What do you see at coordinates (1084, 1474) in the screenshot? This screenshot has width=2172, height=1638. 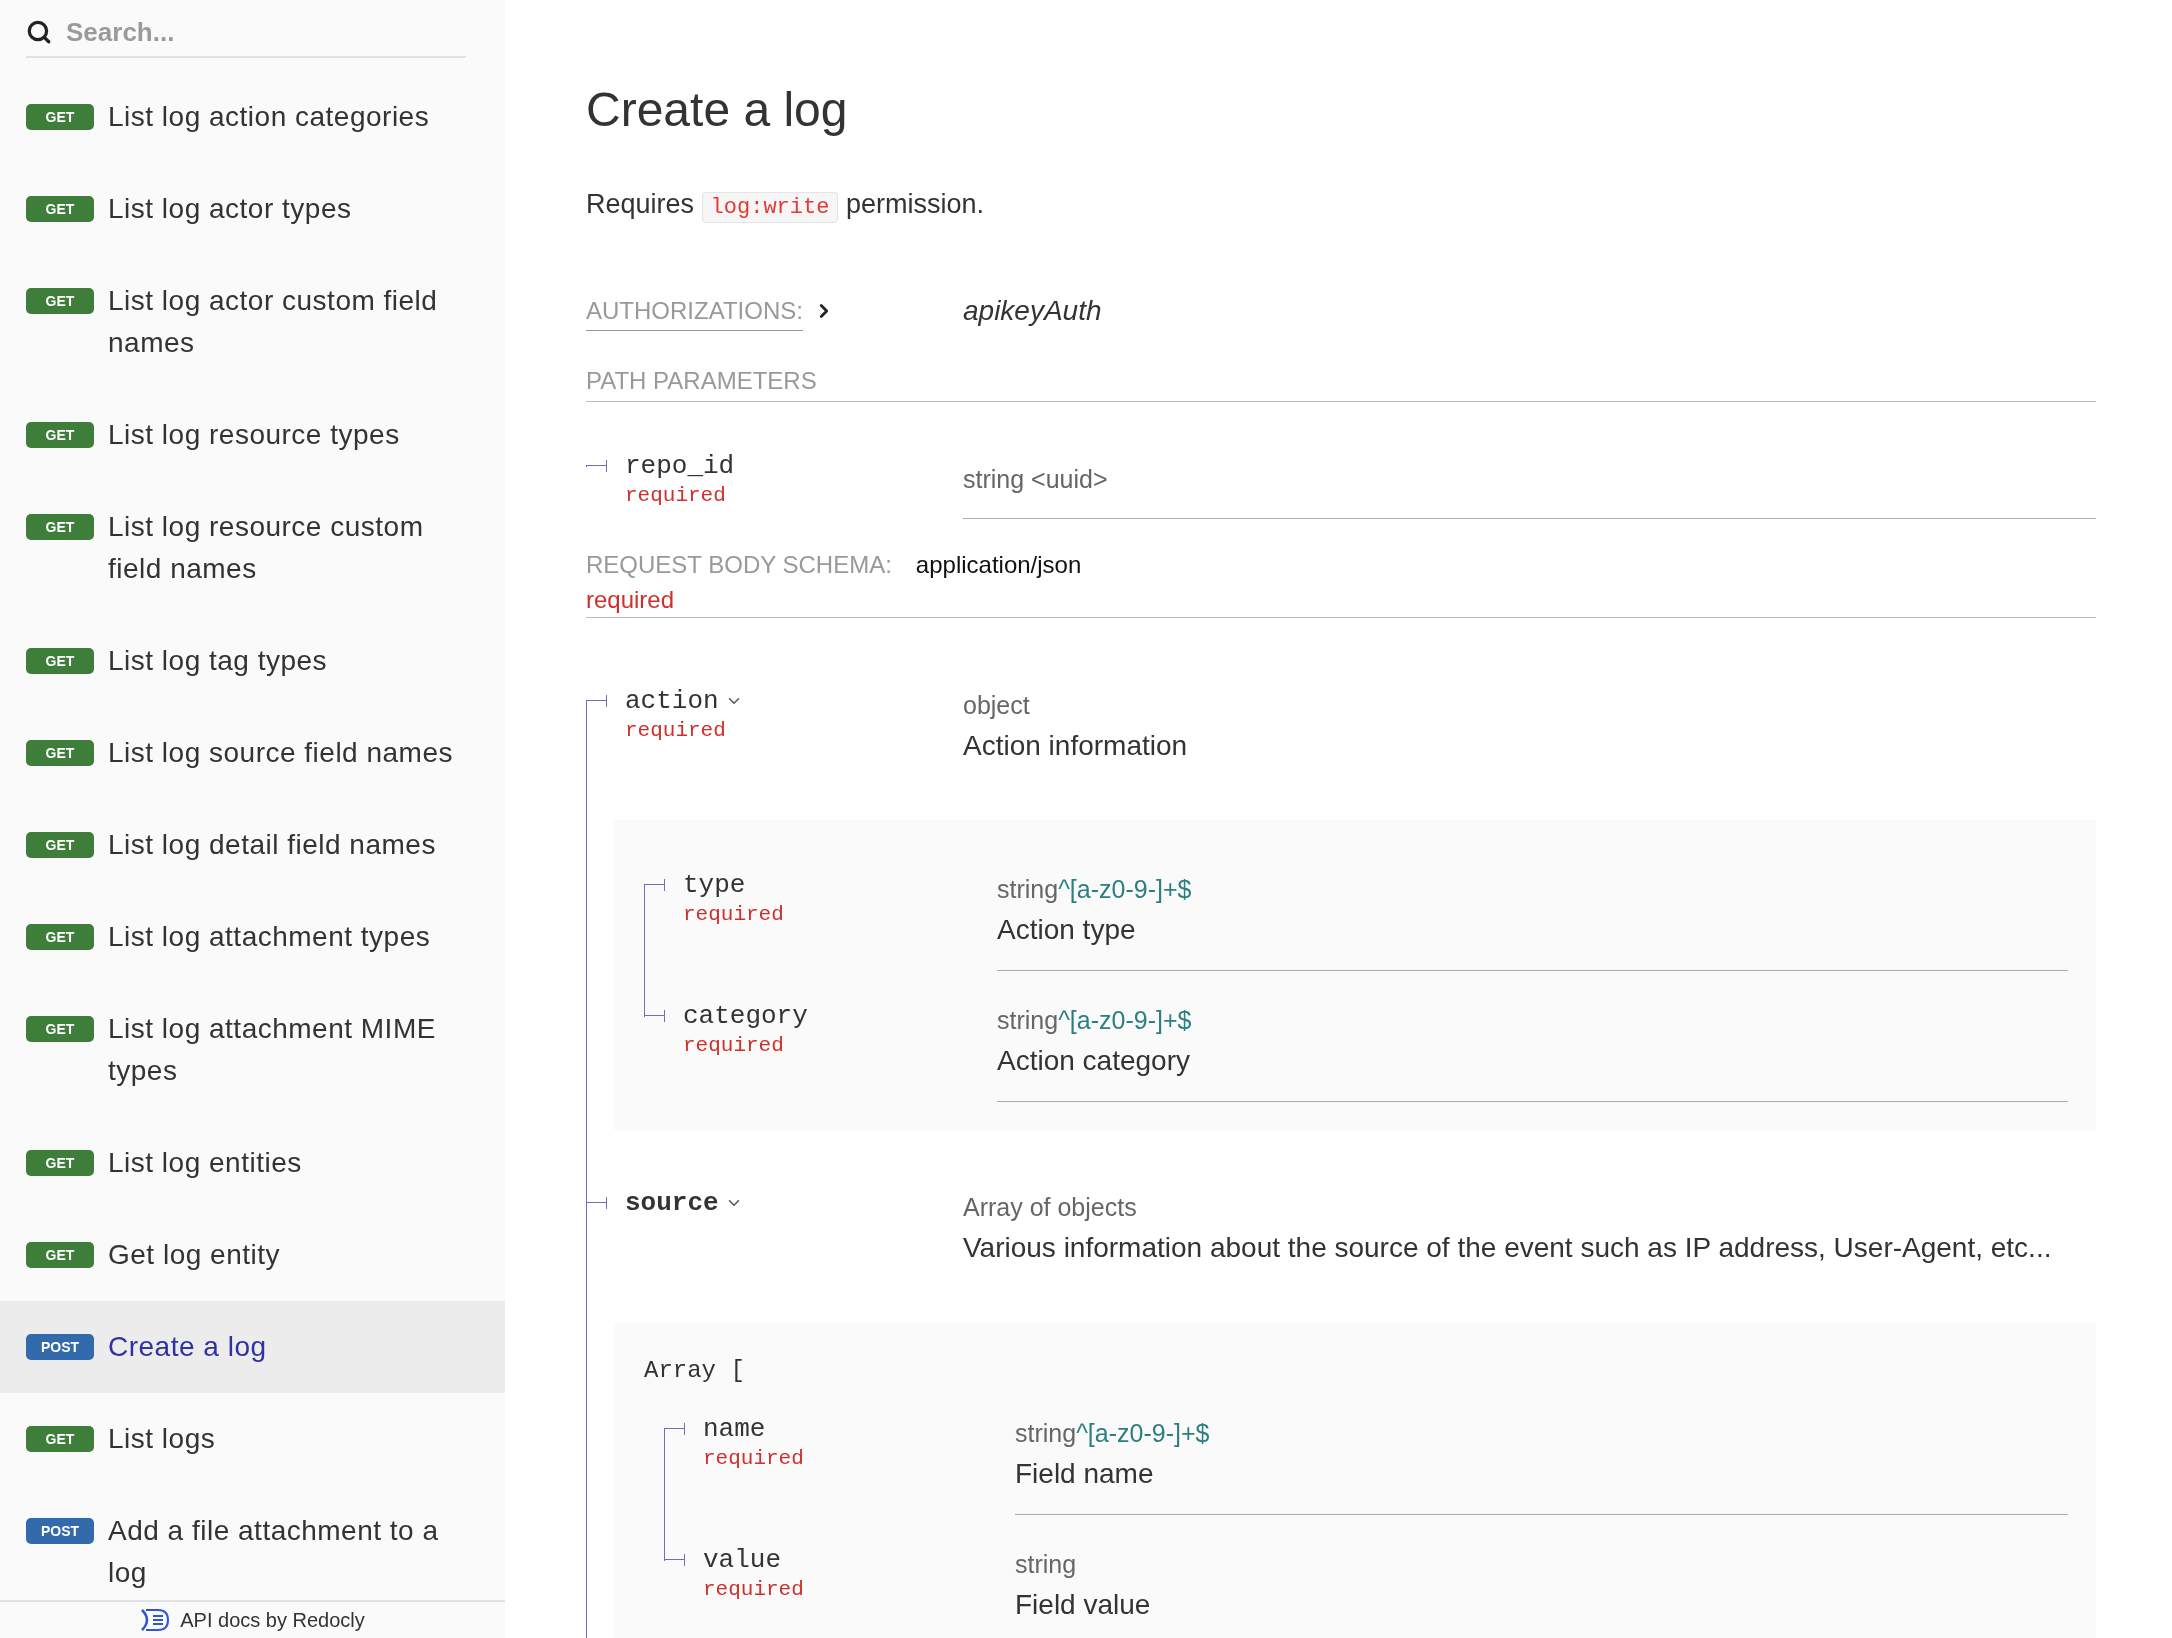 I see `description-text: Field name` at bounding box center [1084, 1474].